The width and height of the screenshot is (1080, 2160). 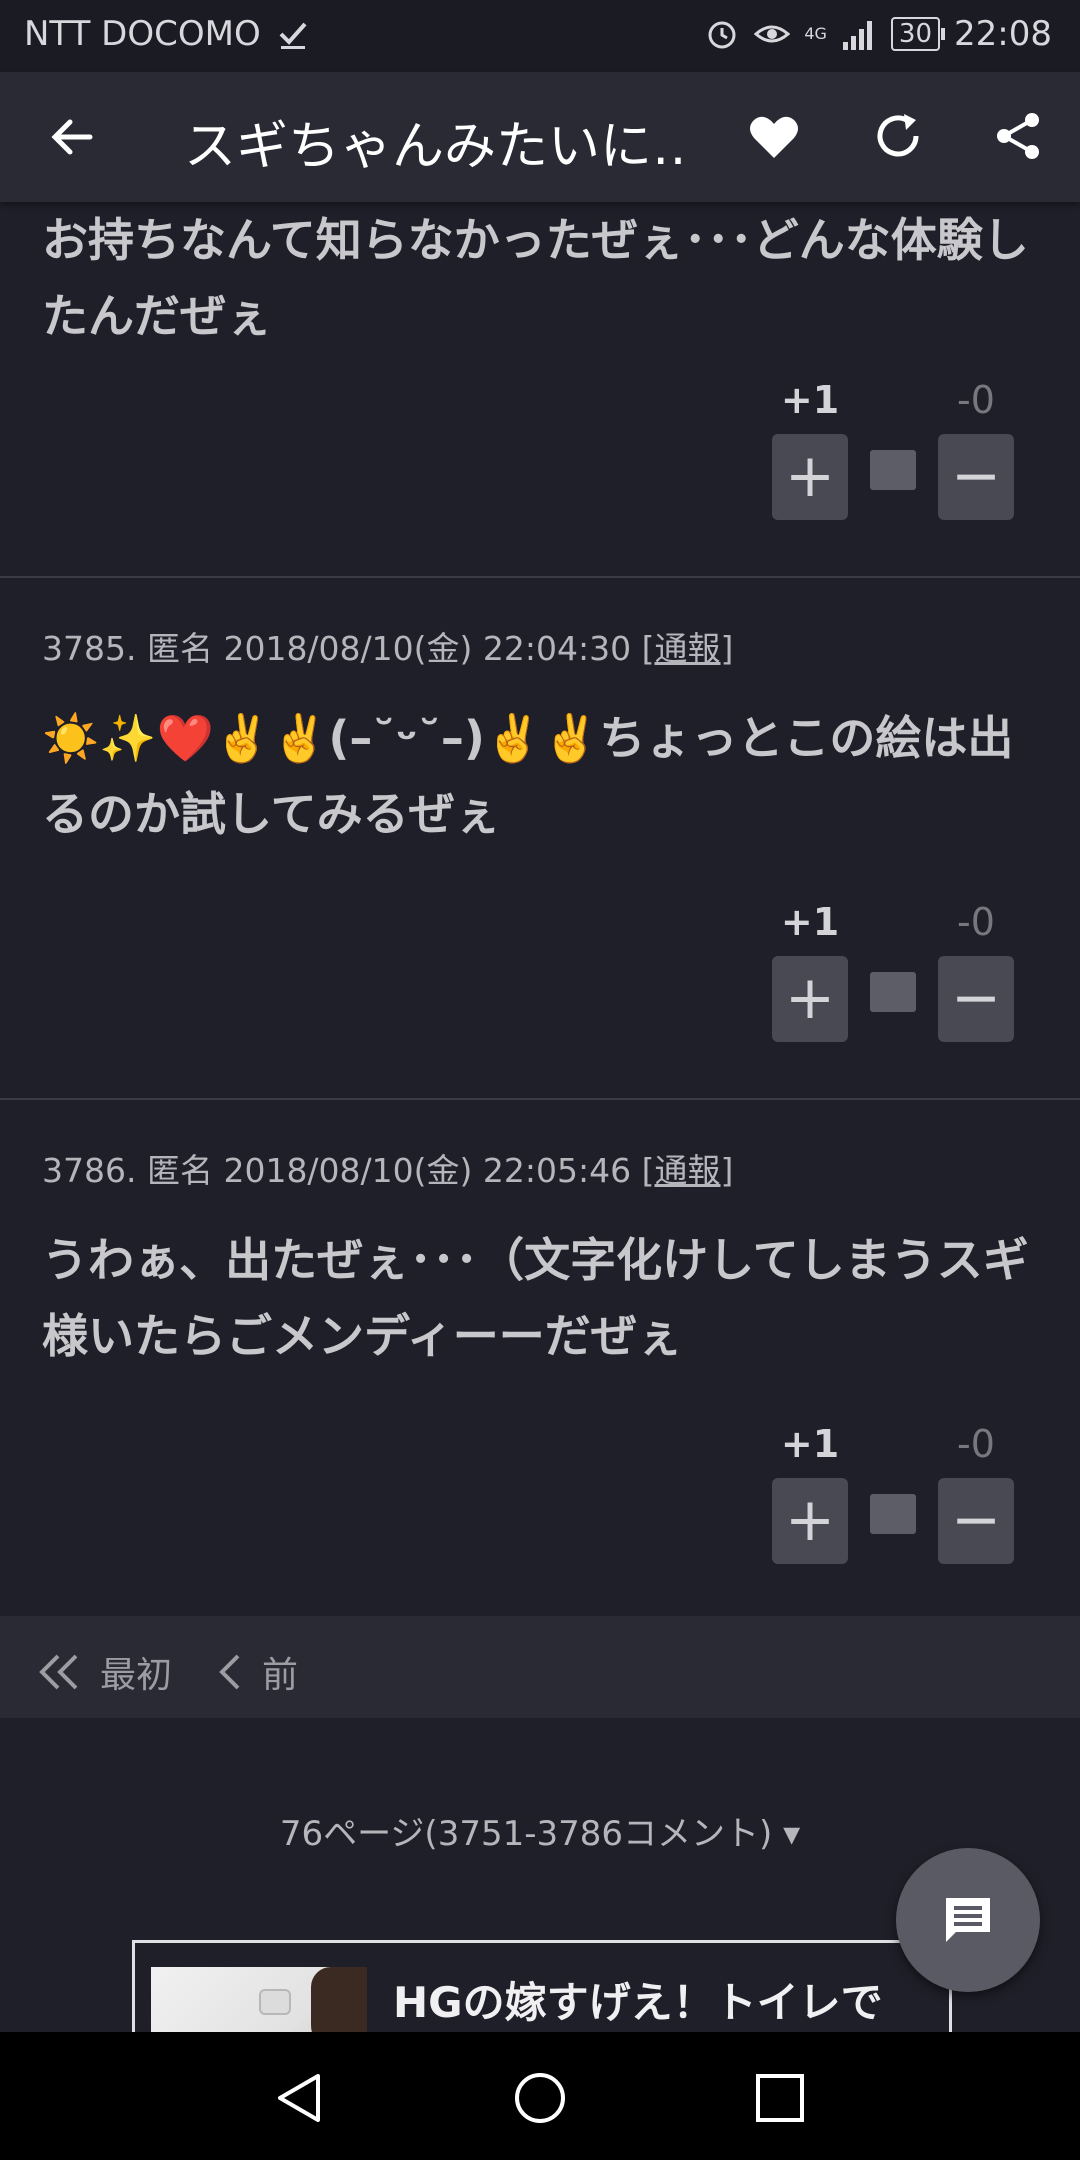 What do you see at coordinates (528, 776) in the screenshot?
I see `comment-body: ☀️✨❤️✌️✌️(–˘ᵕ˘–)✌️✌️ちょっとこの絵は出るのか試してみるぜぇ` at bounding box center [528, 776].